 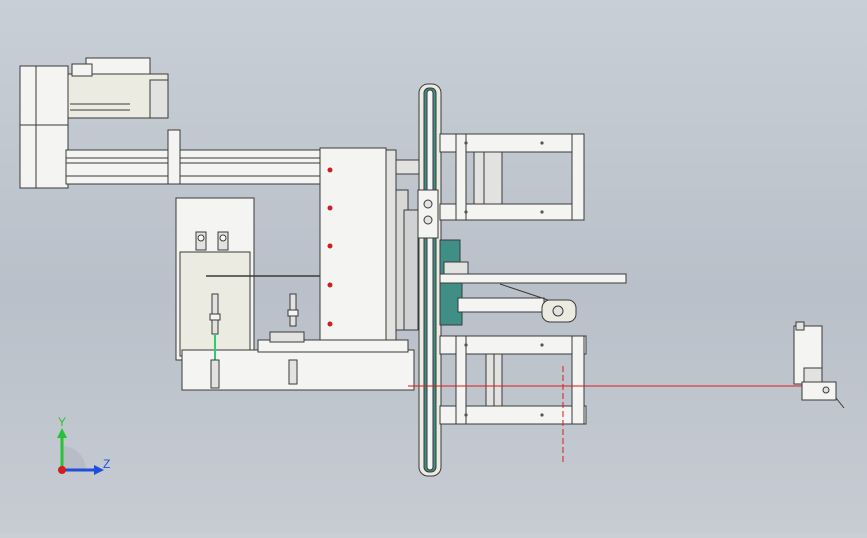 I want to click on rail-housing, so click(x=194, y=167).